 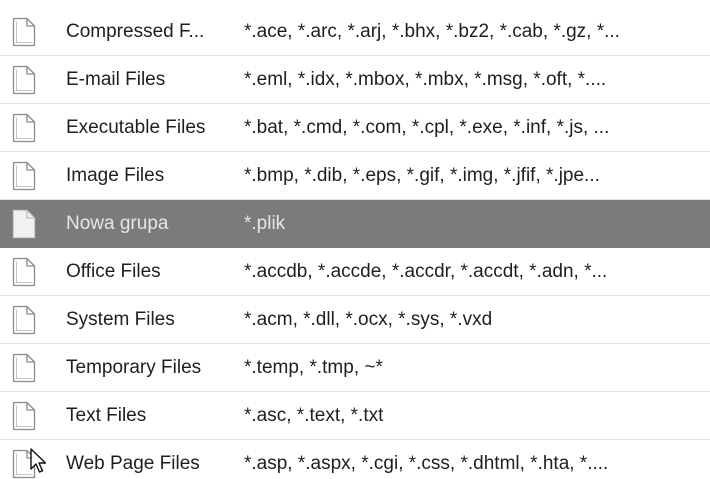 I want to click on file-group-extensions: *.temp, *.tmp, ~*, so click(x=313, y=367).